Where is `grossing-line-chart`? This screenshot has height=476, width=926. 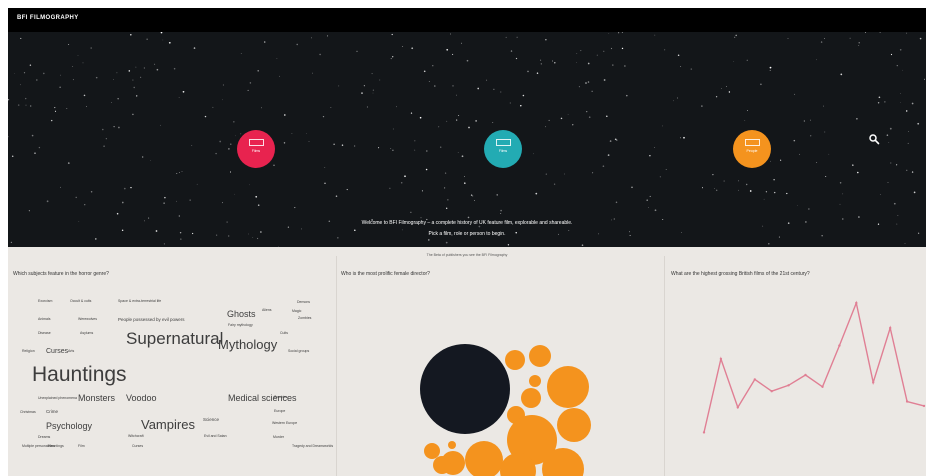
grossing-line-chart is located at coordinates (814, 367).